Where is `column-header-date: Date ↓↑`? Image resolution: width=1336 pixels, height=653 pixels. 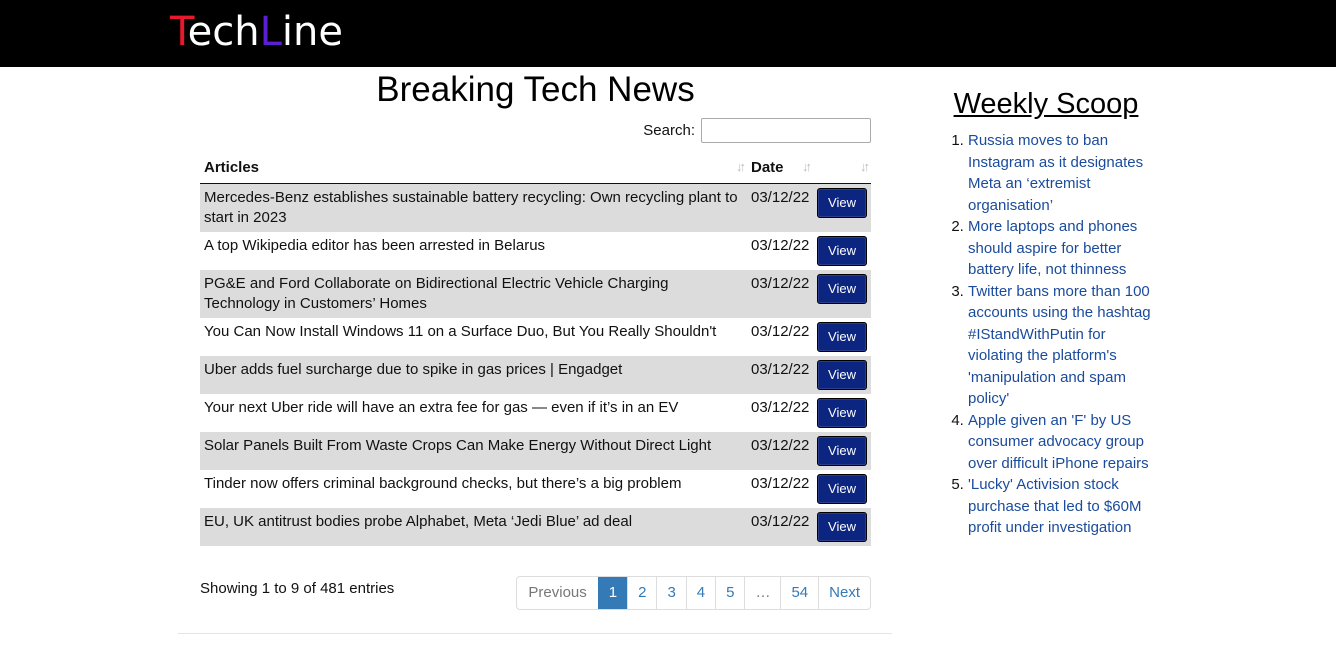
column-header-date: Date ↓↑ is located at coordinates (780, 167).